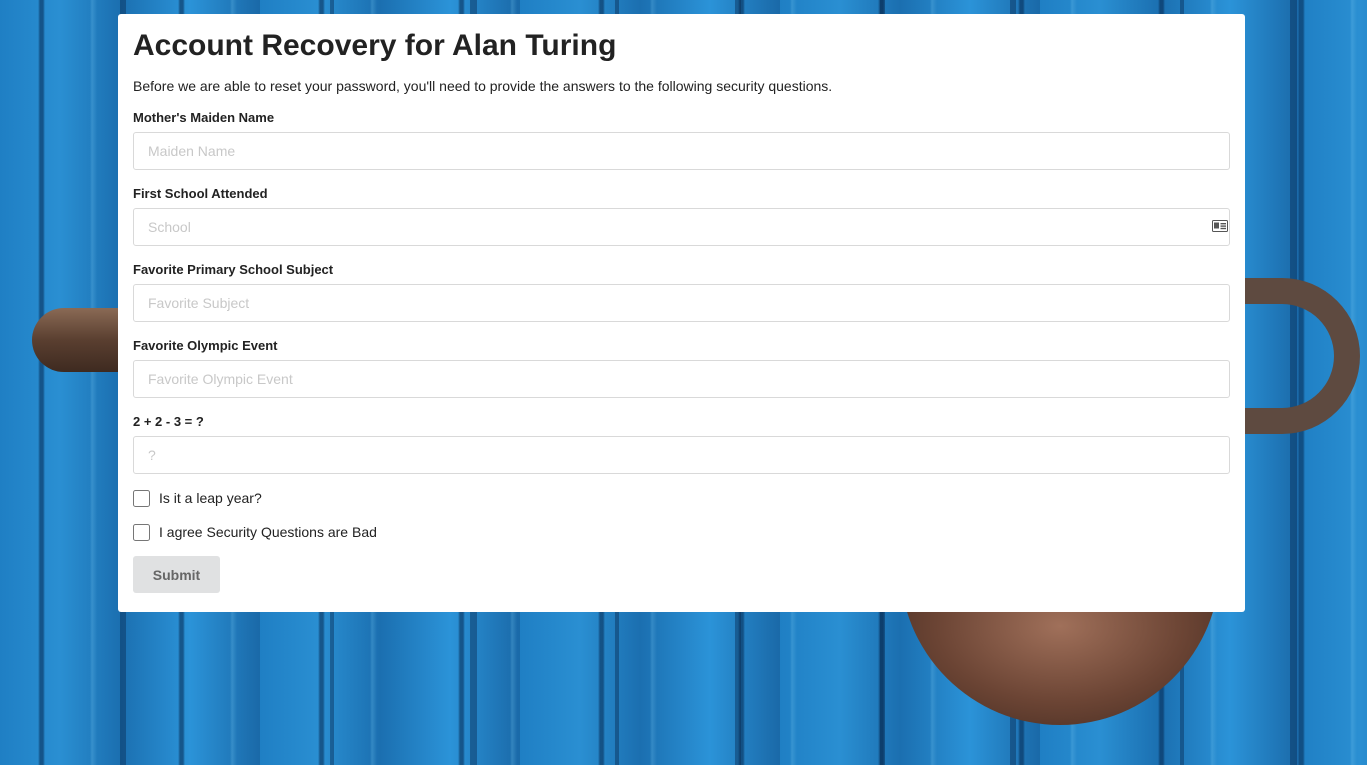 The width and height of the screenshot is (1367, 765). I want to click on agree-label: I agree Security Questions are Bad, so click(268, 532).